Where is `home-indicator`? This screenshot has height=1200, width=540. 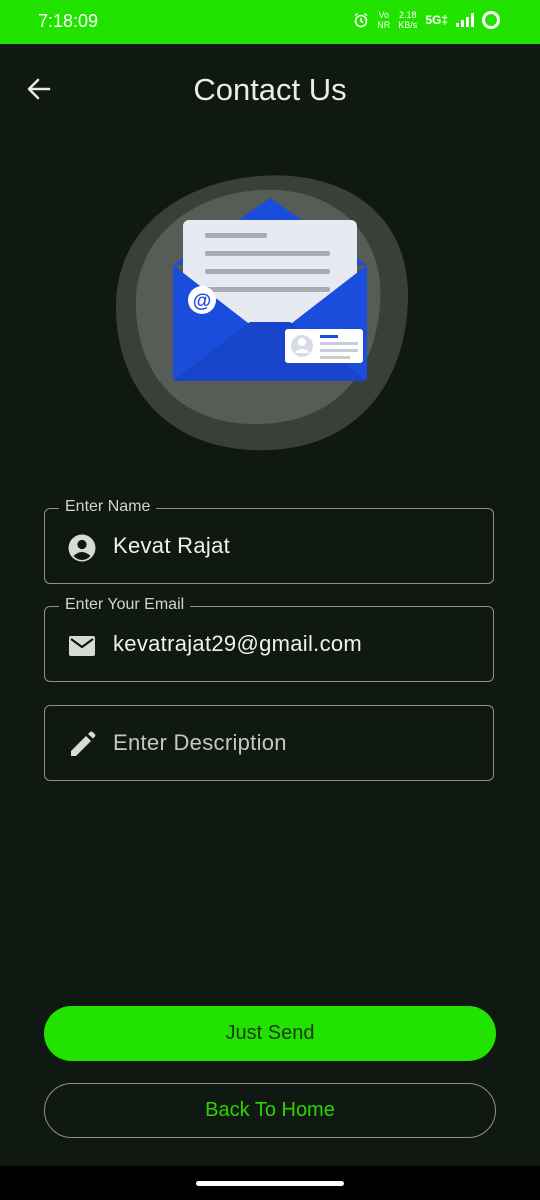 home-indicator is located at coordinates (270, 1183).